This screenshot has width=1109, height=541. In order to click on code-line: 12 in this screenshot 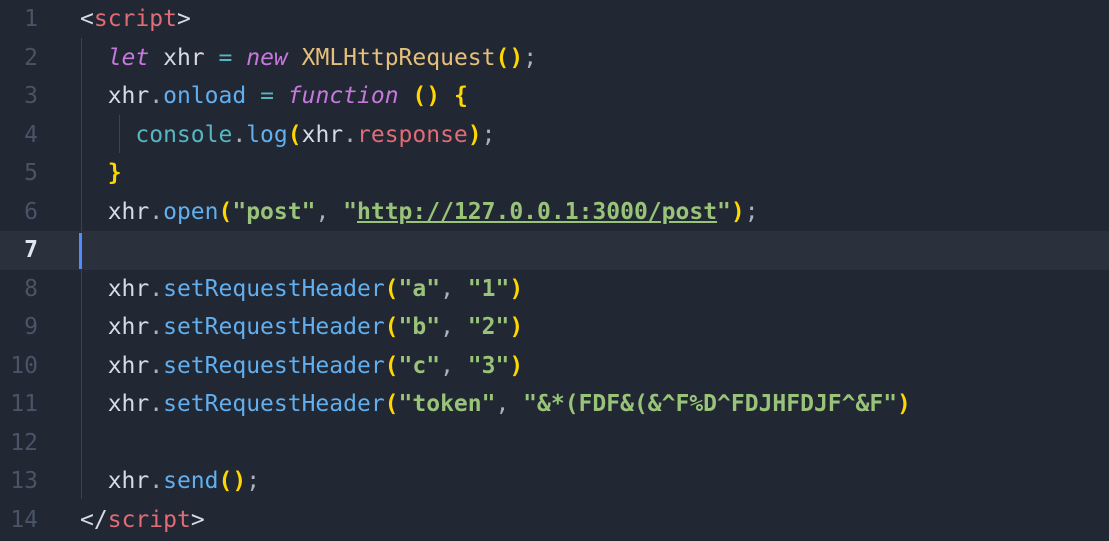, I will do `click(554, 443)`.